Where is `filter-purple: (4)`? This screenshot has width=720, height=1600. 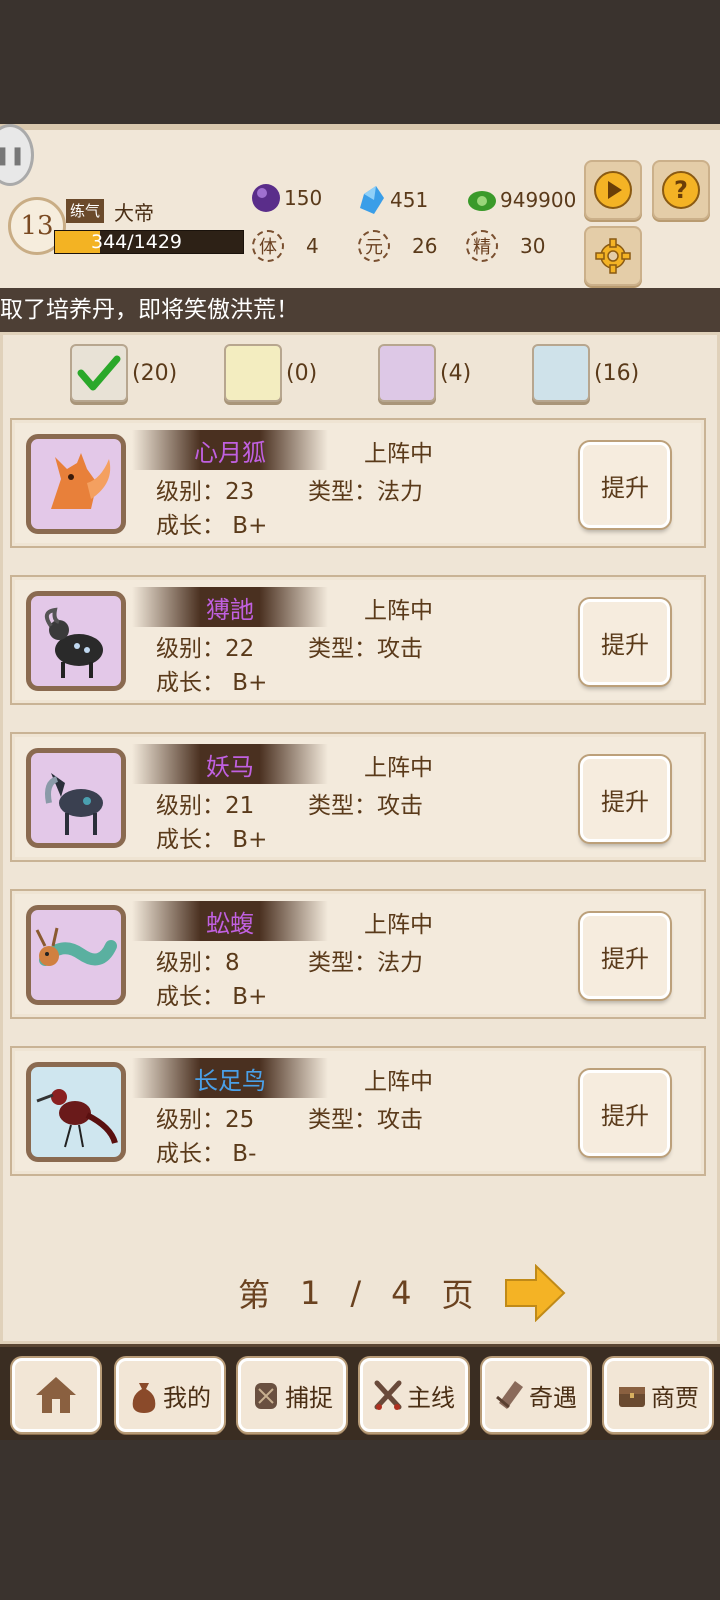 filter-purple: (4) is located at coordinates (424, 373).